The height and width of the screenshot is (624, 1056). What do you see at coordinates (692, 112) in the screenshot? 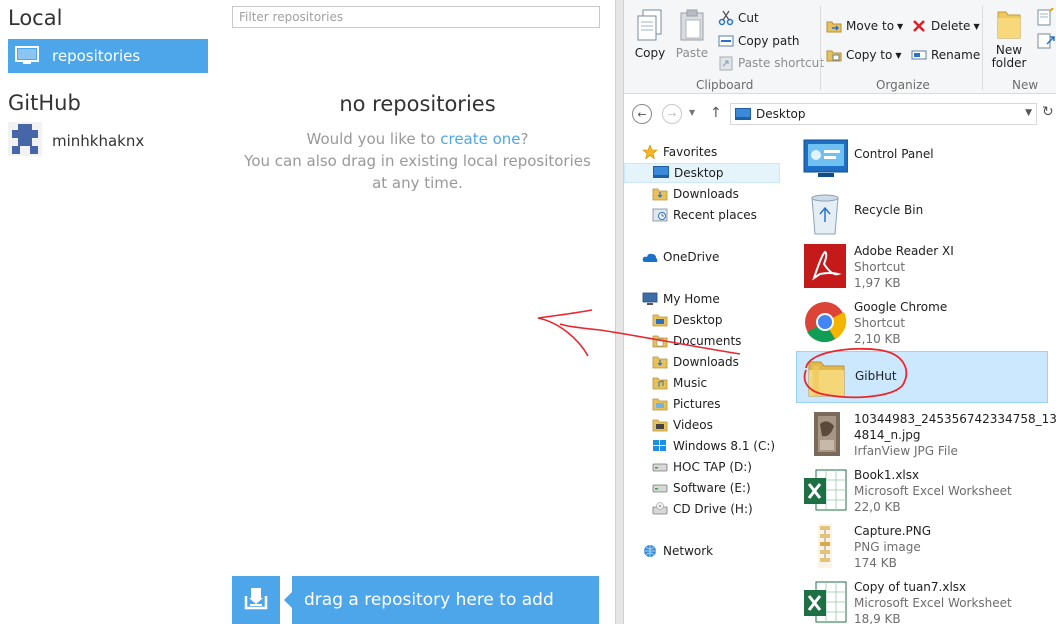
I see `recent-locations-chevron-icon: ▼` at bounding box center [692, 112].